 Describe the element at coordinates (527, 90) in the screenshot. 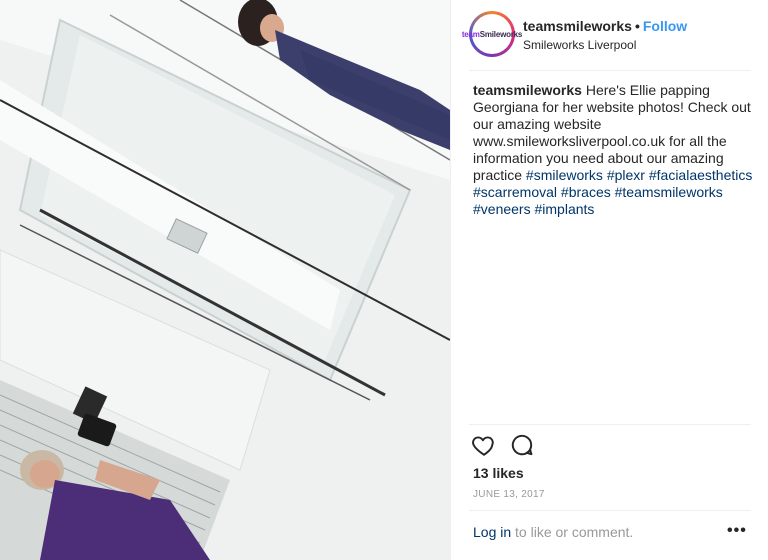

I see `caption-username: teamsmileworks` at that location.